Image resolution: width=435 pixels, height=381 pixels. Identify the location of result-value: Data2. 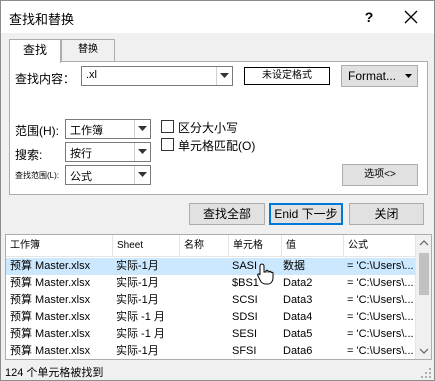
(298, 283).